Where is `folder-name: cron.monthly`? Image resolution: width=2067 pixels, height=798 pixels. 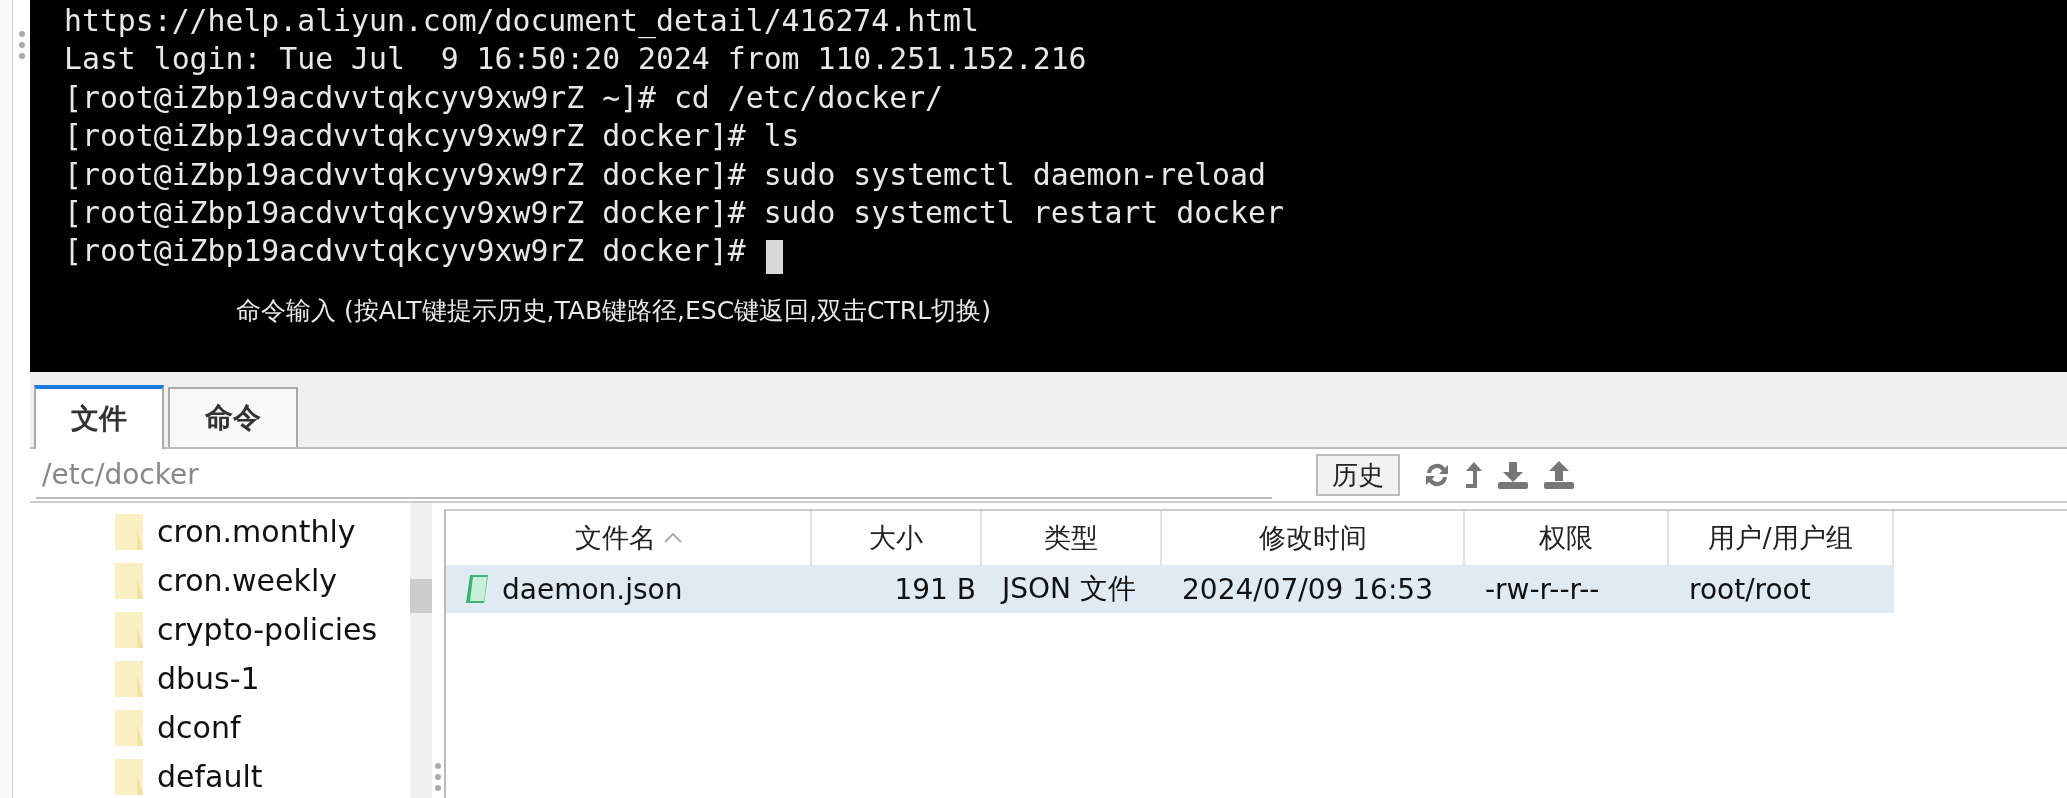
folder-name: cron.monthly is located at coordinates (256, 531).